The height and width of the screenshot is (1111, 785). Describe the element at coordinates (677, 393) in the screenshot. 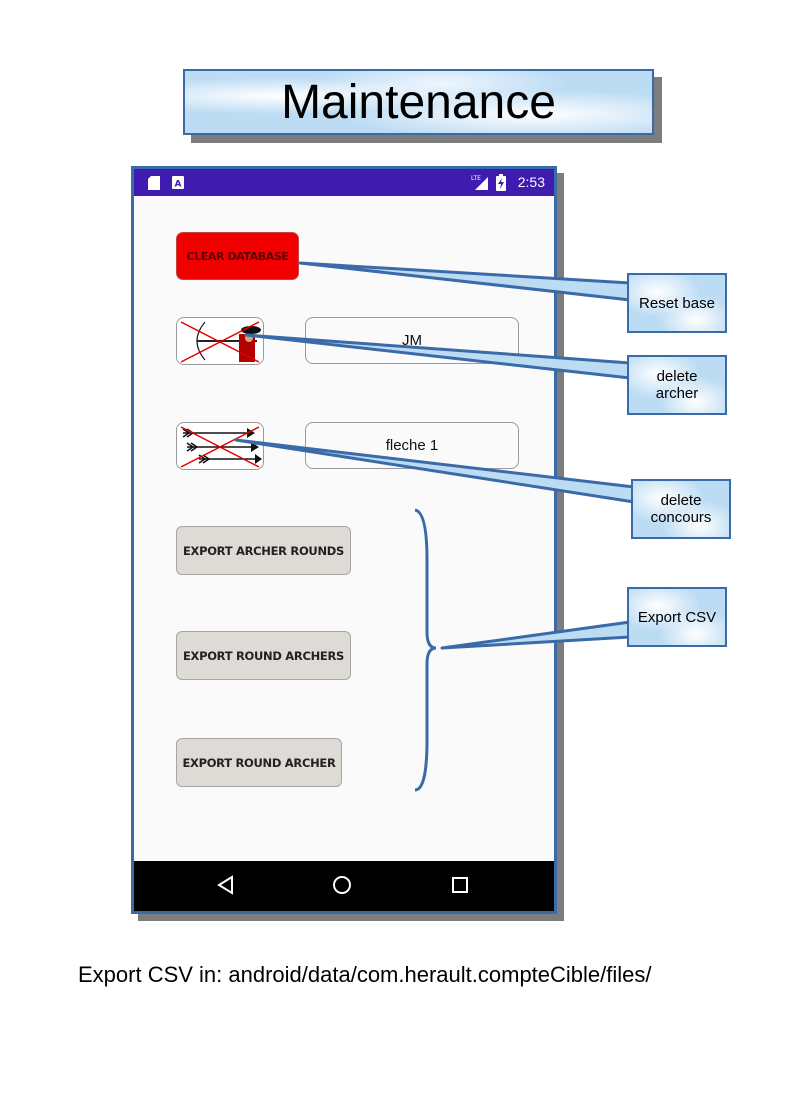

I see `delete-archer-label-2: archer` at that location.